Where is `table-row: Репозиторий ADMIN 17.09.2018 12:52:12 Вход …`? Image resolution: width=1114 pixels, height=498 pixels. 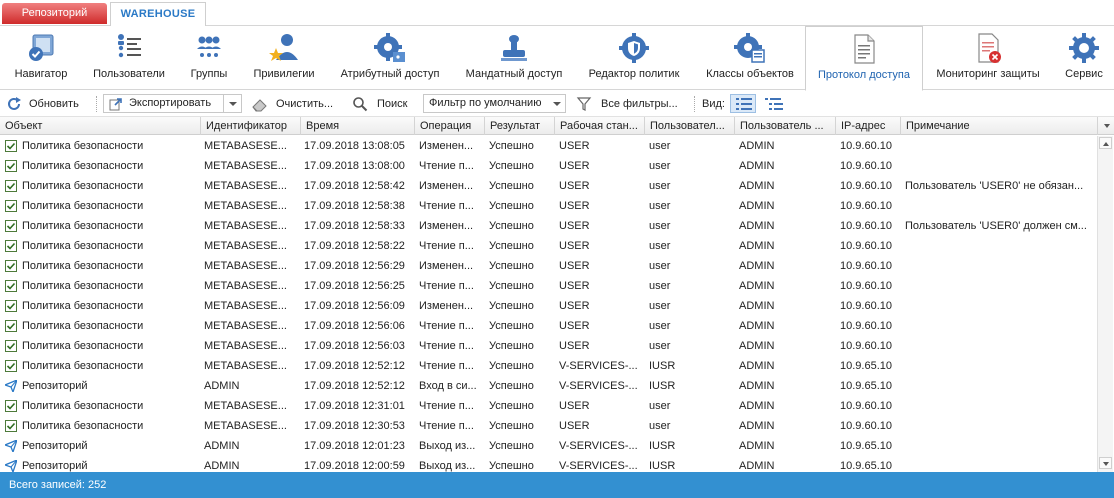 table-row: Репозиторий ADMIN 17.09.2018 12:52:12 Вход … is located at coordinates (548, 386).